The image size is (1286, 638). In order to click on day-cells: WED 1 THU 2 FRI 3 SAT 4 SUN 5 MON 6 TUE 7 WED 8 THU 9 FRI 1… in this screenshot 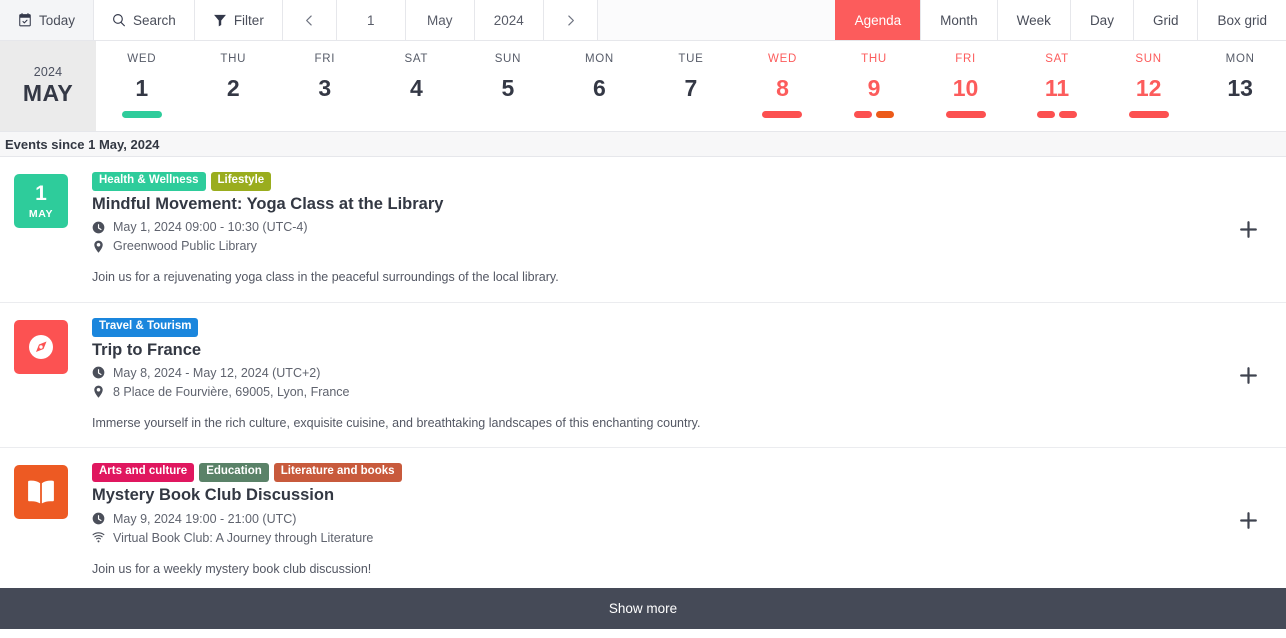, I will do `click(691, 86)`.